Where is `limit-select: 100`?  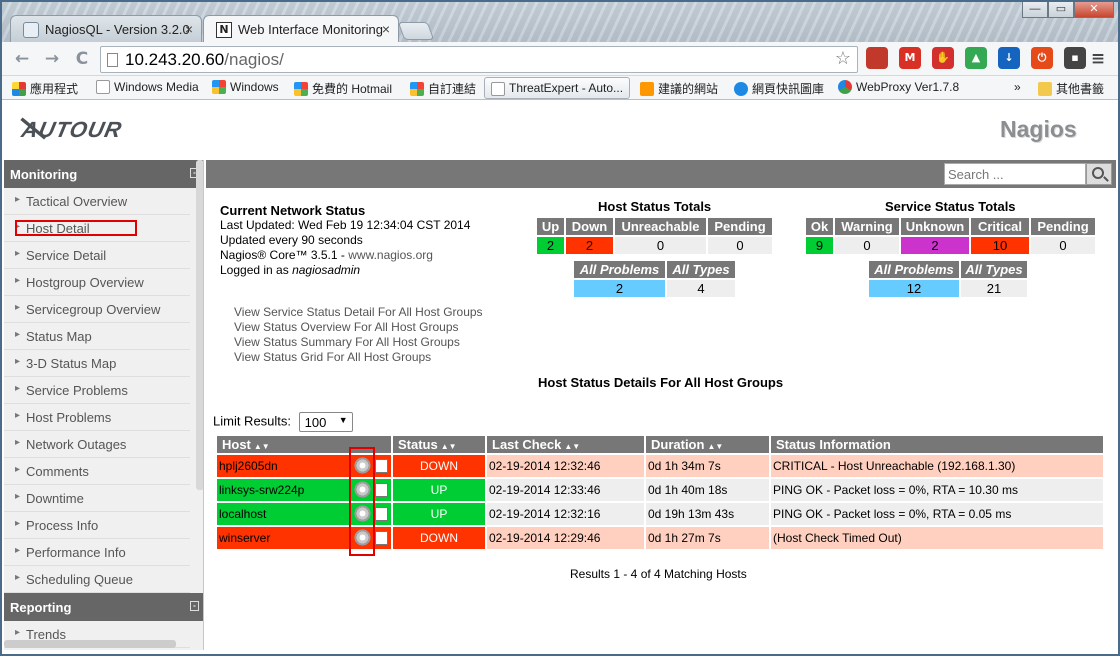 limit-select: 100 is located at coordinates (325, 422).